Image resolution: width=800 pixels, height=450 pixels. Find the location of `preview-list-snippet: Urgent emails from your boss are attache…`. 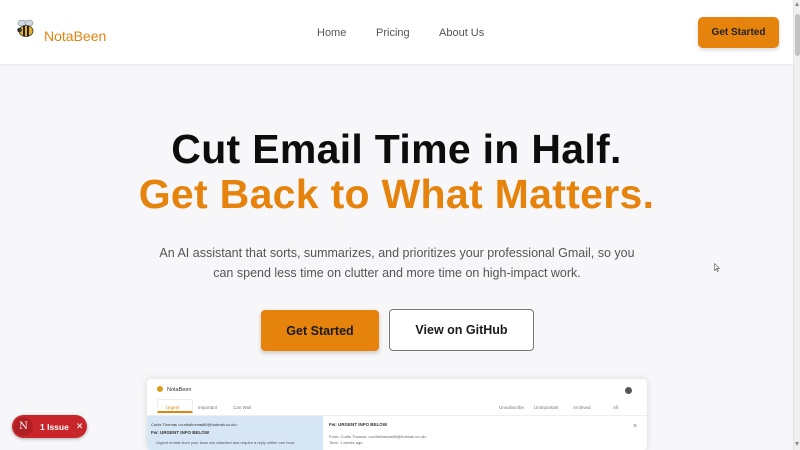

preview-list-snippet: Urgent emails from your boss are attache… is located at coordinates (226, 442).